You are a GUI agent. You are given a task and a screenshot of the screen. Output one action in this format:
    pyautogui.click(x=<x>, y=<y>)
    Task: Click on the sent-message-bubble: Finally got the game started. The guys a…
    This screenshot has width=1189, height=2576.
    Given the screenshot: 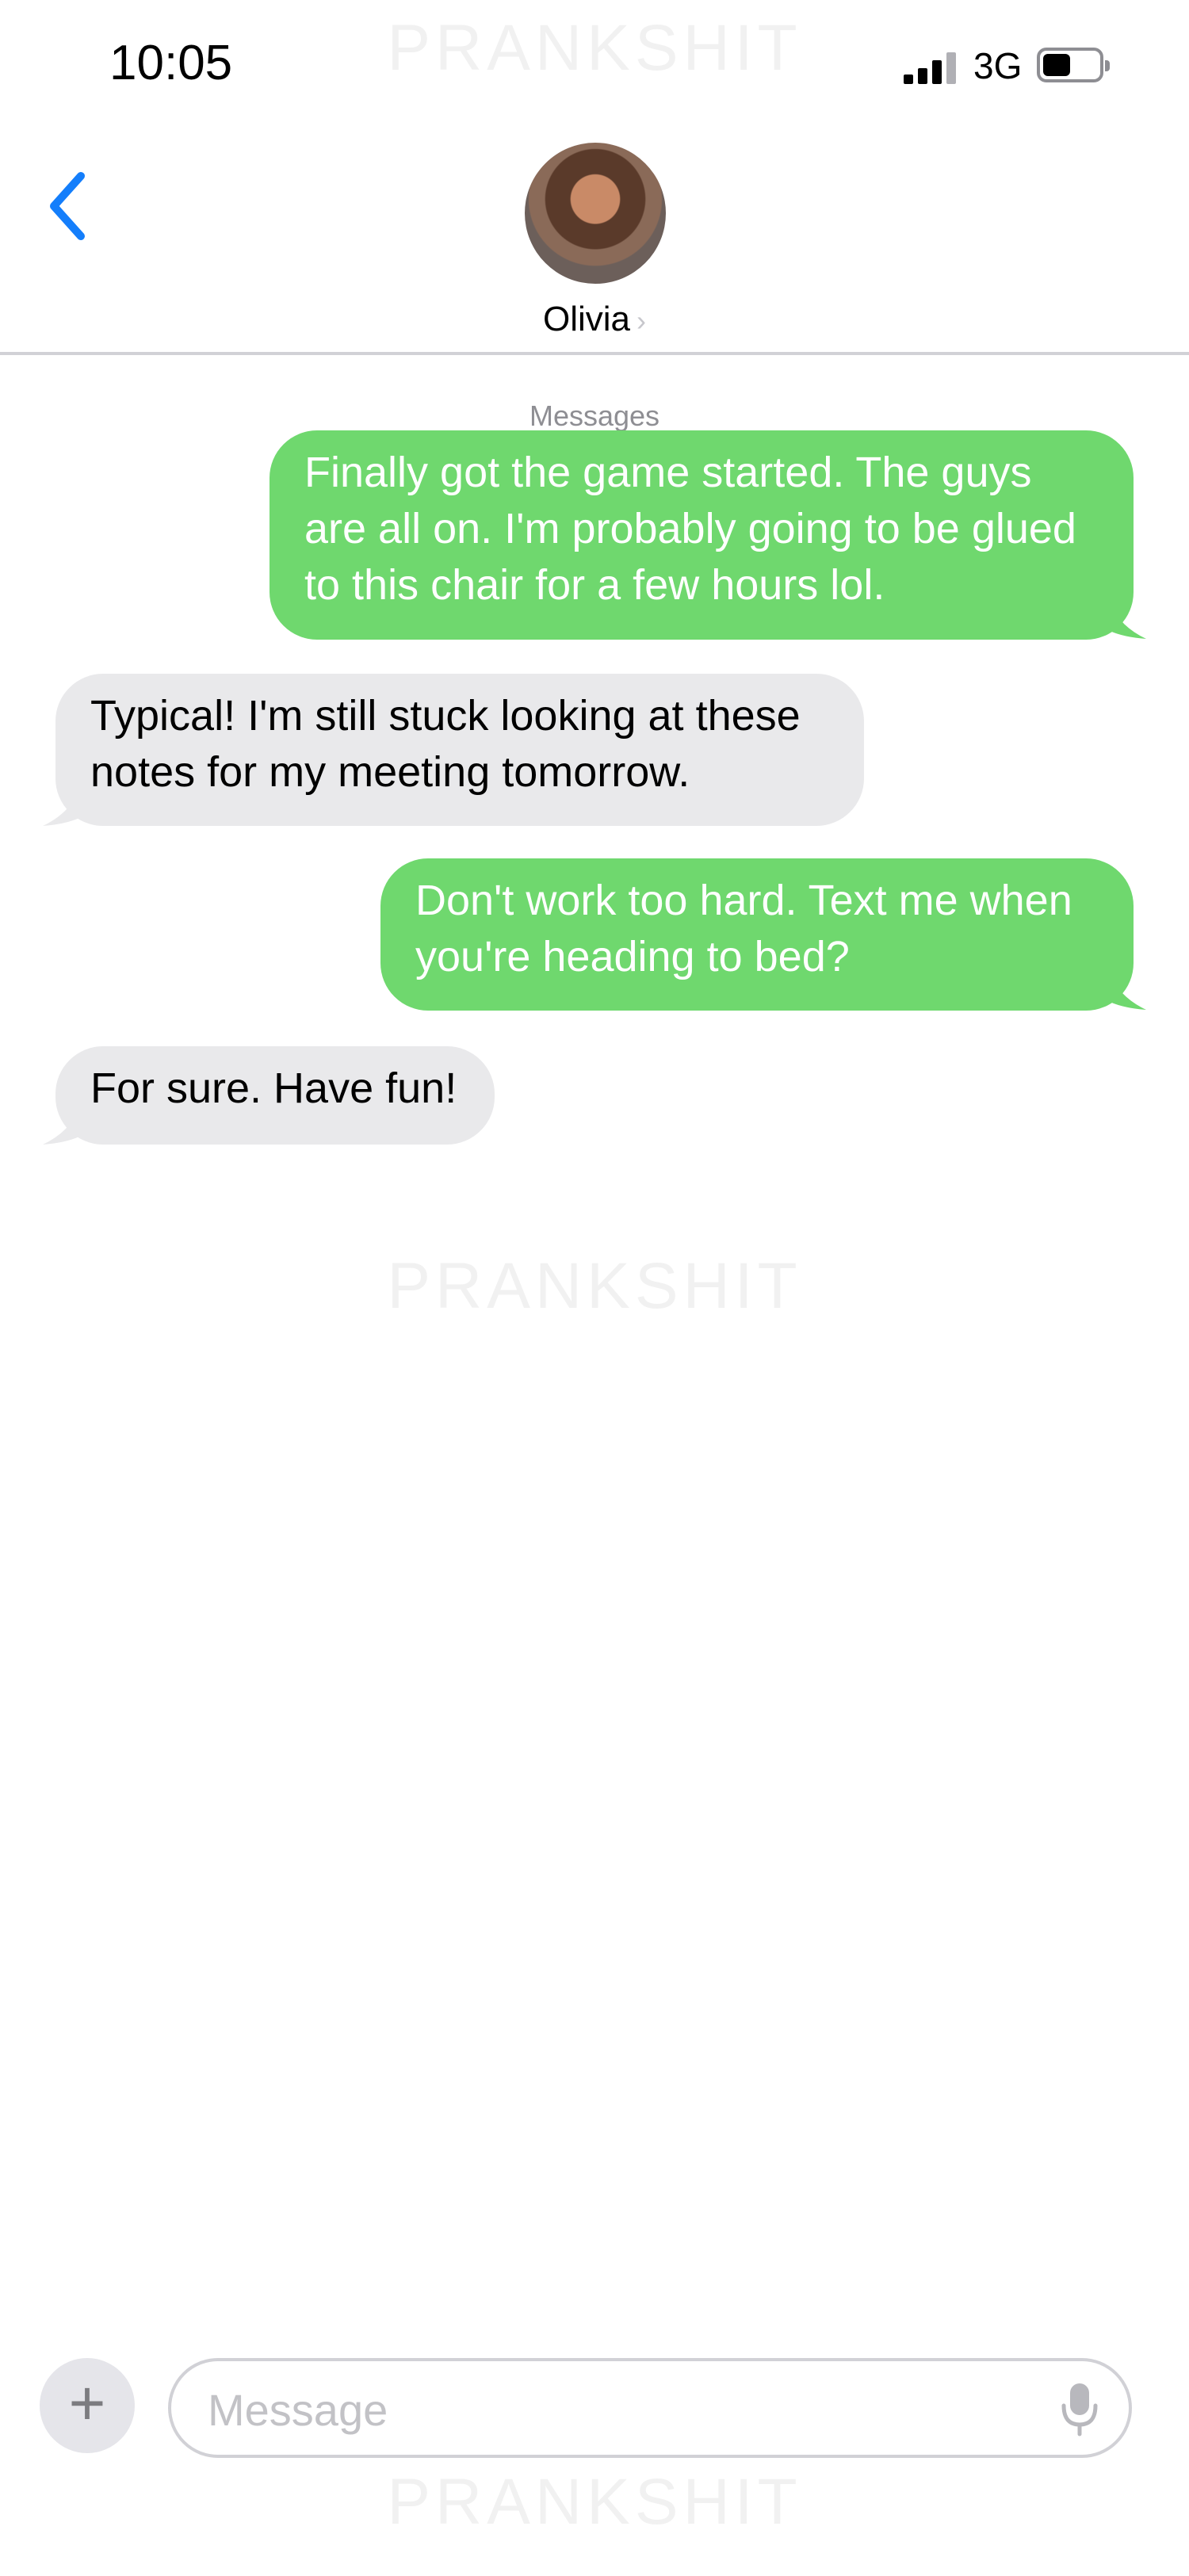 What is the action you would take?
    pyautogui.click(x=702, y=535)
    